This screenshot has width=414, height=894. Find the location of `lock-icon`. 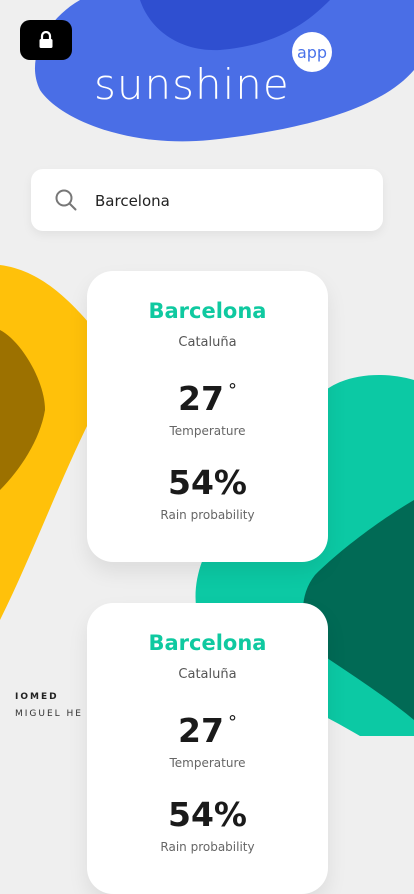

lock-icon is located at coordinates (46, 39).